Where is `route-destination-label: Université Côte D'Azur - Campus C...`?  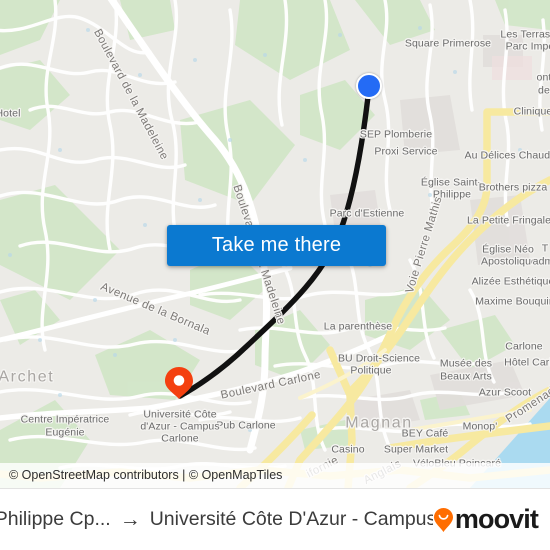
route-destination-label: Université Côte D'Azur - Campus C... is located at coordinates (291, 519).